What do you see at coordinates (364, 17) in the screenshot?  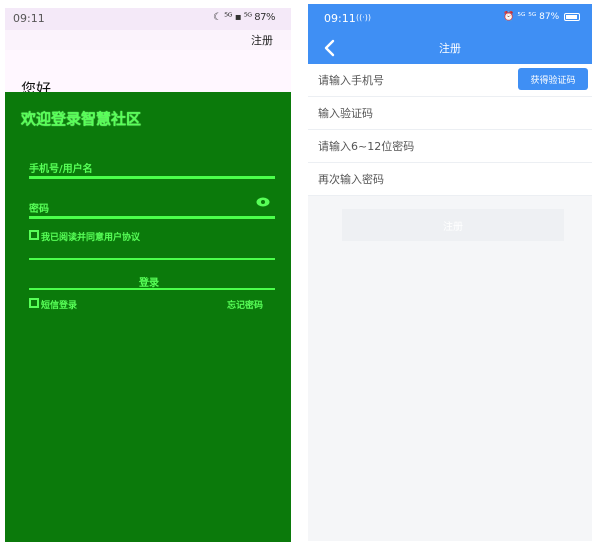 I see `hotspot-icon: ((·))` at bounding box center [364, 17].